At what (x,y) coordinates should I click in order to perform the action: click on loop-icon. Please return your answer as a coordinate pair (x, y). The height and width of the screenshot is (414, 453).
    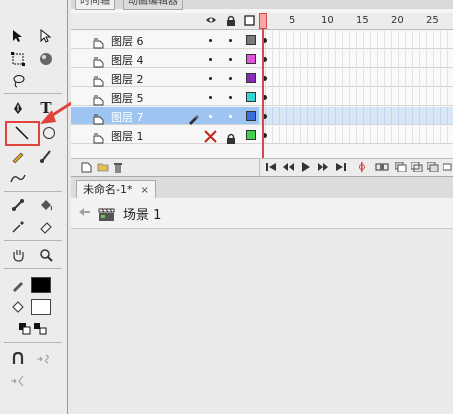
    Looking at the image, I should click on (365, 168).